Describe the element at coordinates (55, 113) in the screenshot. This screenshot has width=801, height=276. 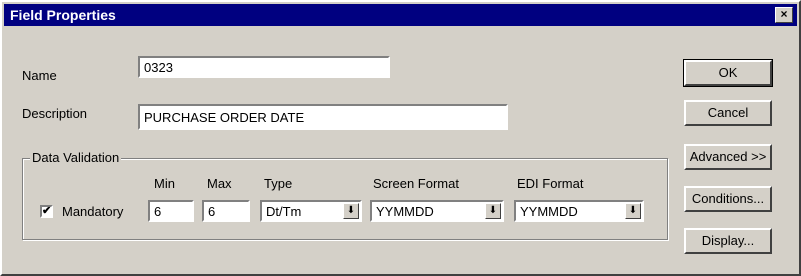
I see `description-label: Description` at that location.